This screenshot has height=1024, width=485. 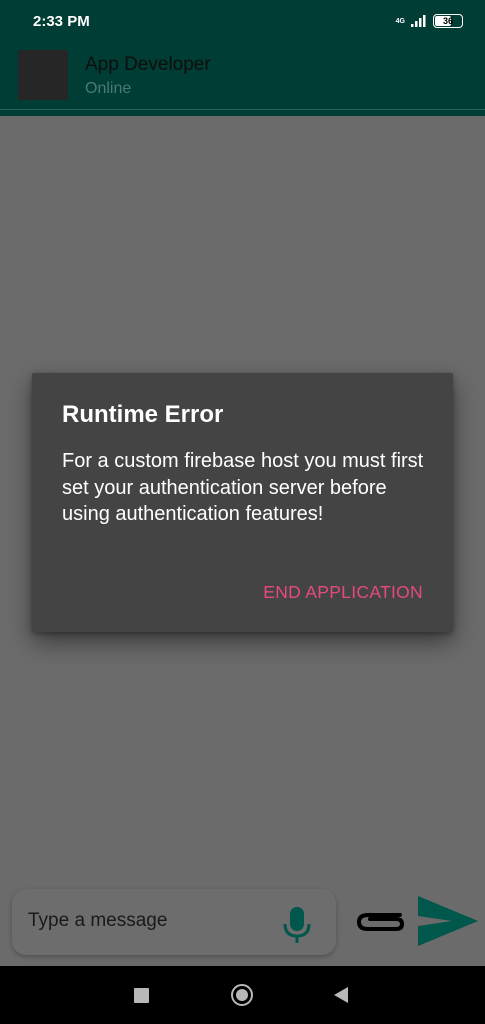 I want to click on contact-name: App Developer, so click(x=148, y=65).